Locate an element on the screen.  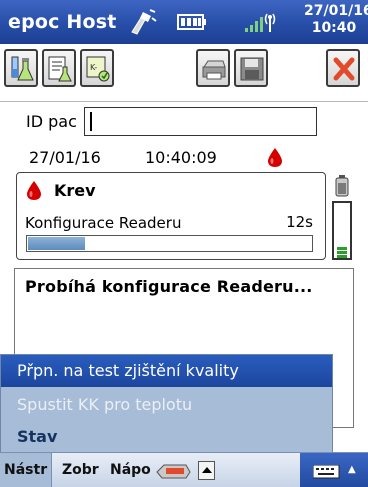
print-icon is located at coordinates (214, 70).